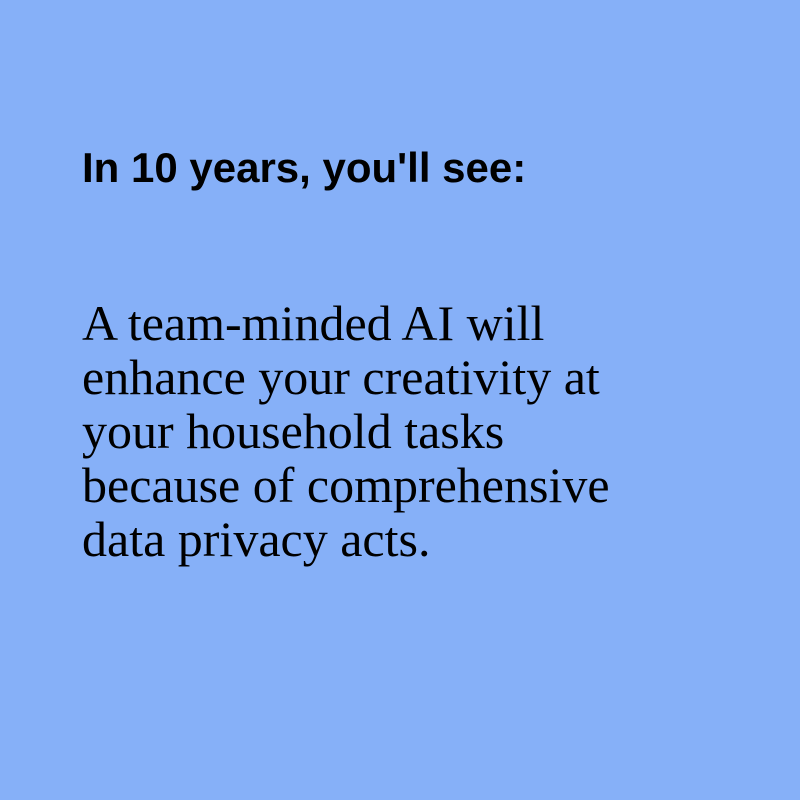  Describe the element at coordinates (341, 377) in the screenshot. I see `prediction-line: enhance your creativity at` at that location.